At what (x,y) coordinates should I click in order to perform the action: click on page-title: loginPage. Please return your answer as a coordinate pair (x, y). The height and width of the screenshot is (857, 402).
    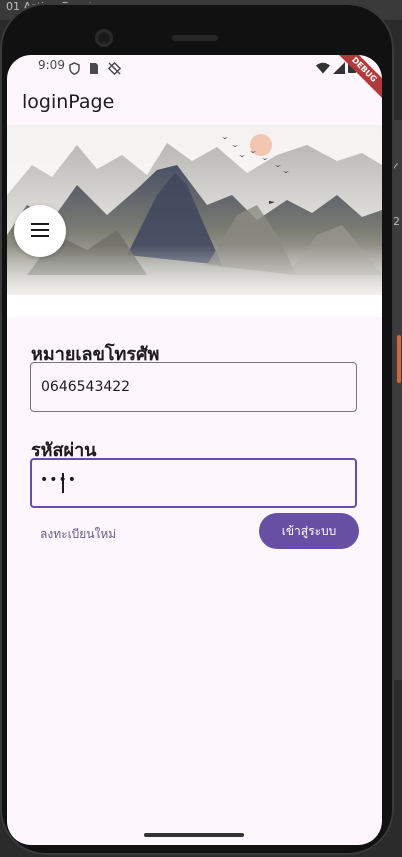
    Looking at the image, I should click on (68, 102).